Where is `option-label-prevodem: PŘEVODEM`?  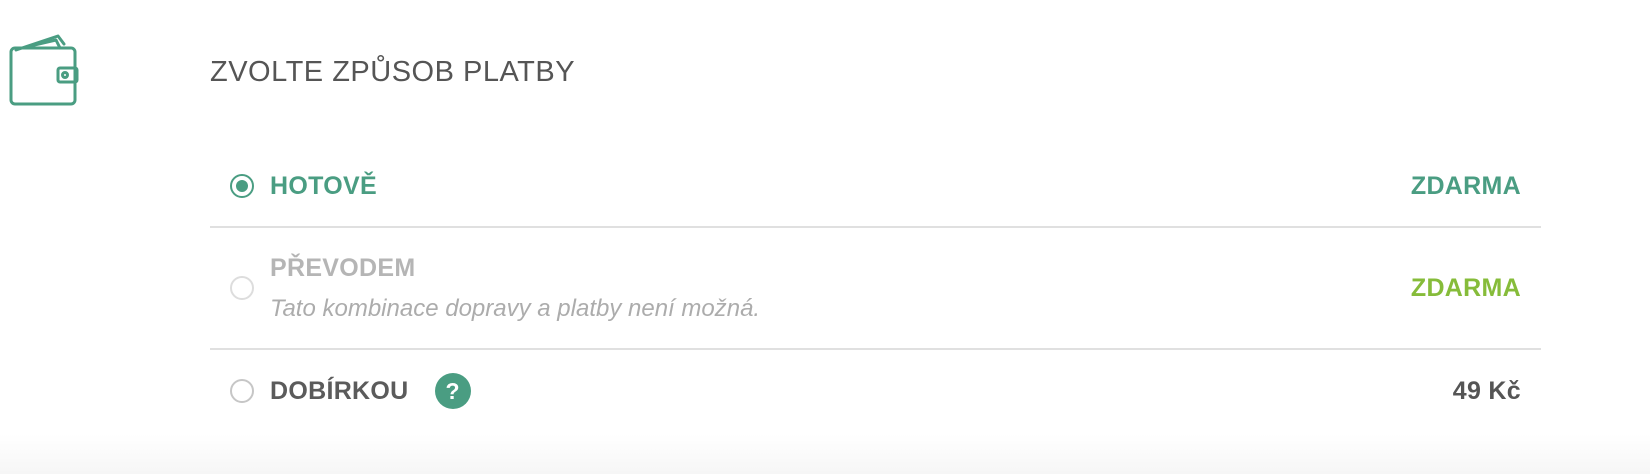 option-label-prevodem: PŘEVODEM is located at coordinates (343, 267).